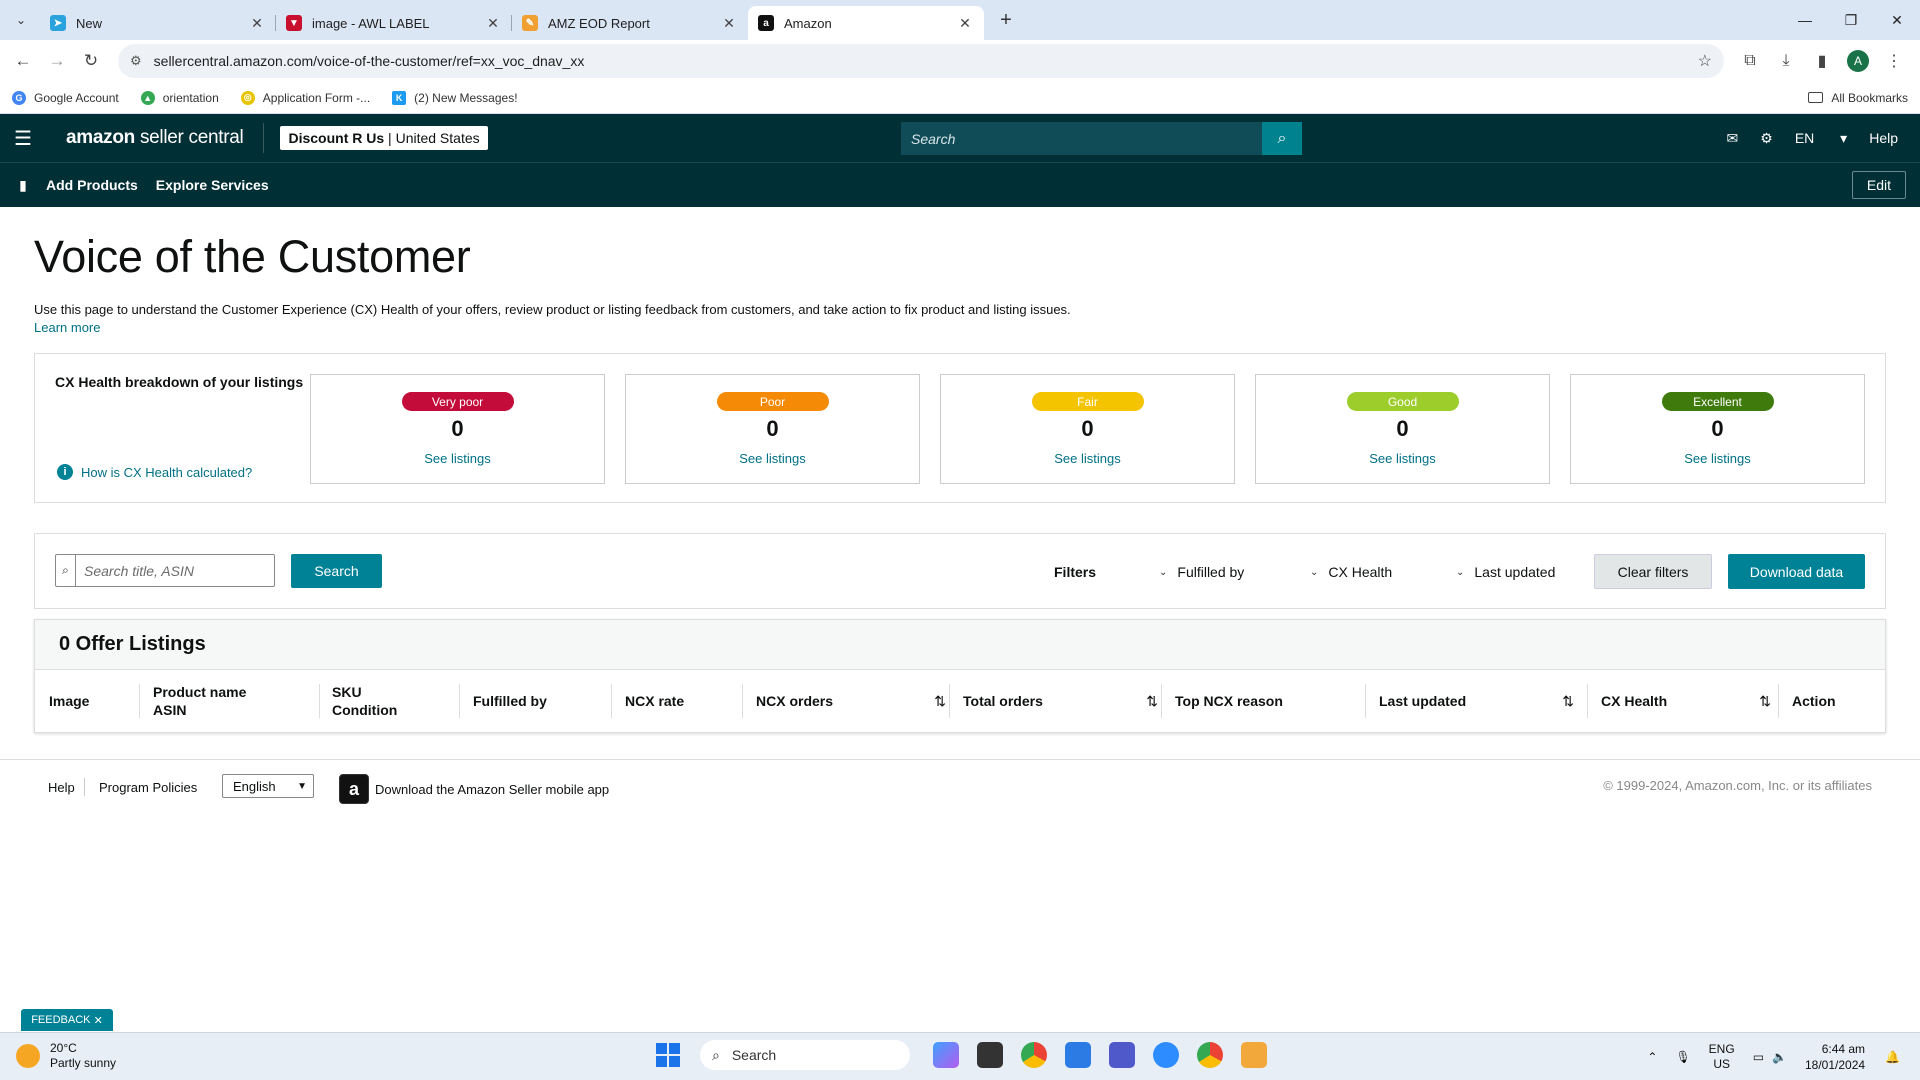 The image size is (1920, 1080). I want to click on clear-filters-button: Clear filters, so click(1653, 571).